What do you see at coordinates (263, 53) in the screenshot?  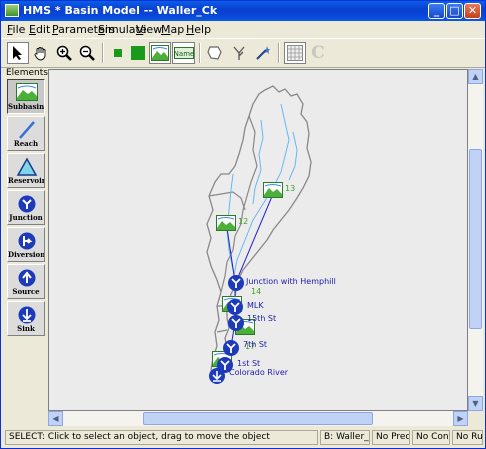 I see `wand-icon` at bounding box center [263, 53].